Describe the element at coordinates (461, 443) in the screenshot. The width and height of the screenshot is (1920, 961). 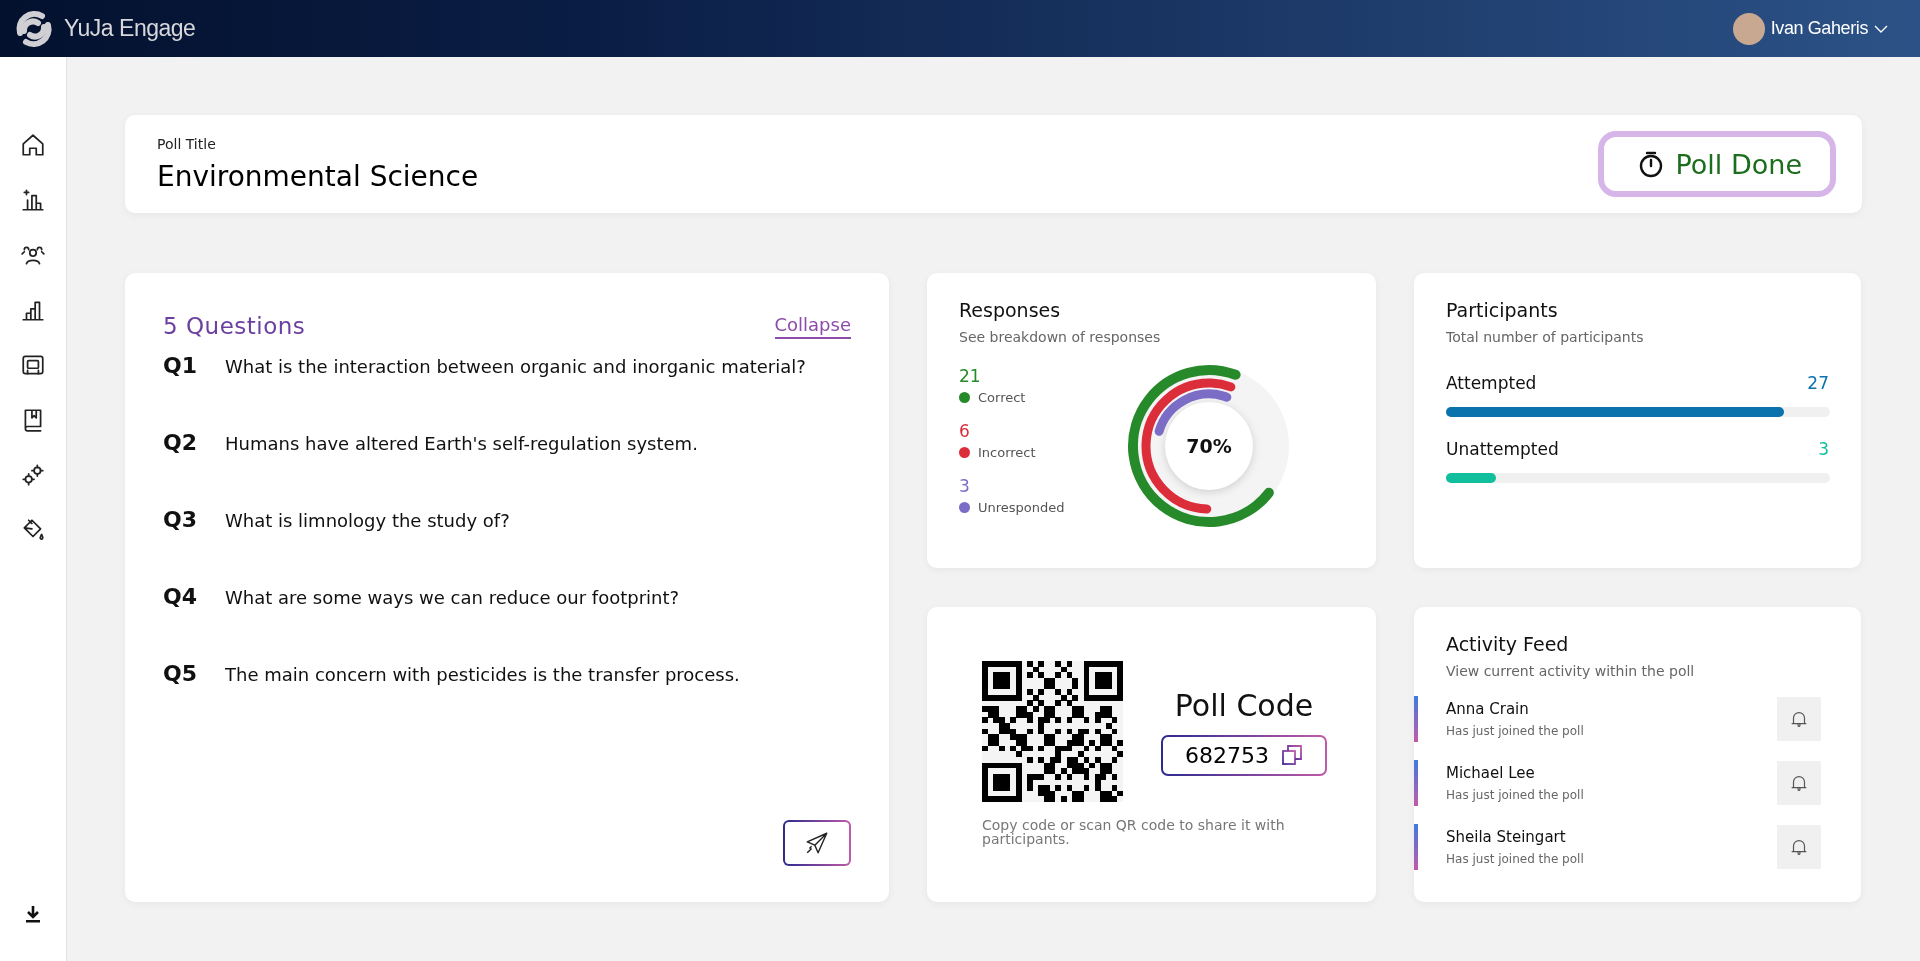
I see `question-text: Humans have altered Earth's self-regulation system.` at that location.